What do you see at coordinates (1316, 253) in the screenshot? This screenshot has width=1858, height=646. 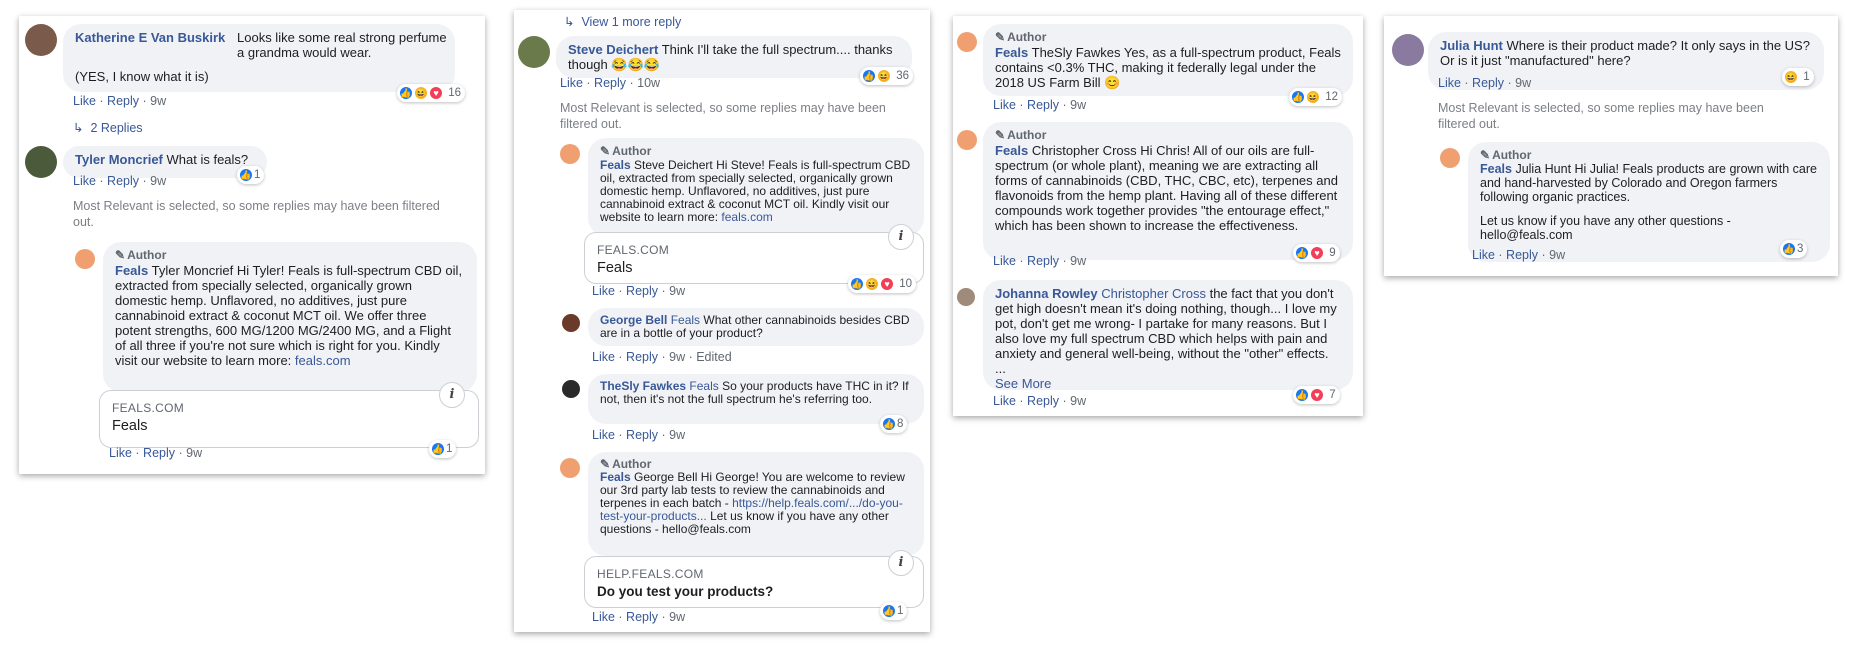 I see `reaction-count: 👍 ♥ 9` at bounding box center [1316, 253].